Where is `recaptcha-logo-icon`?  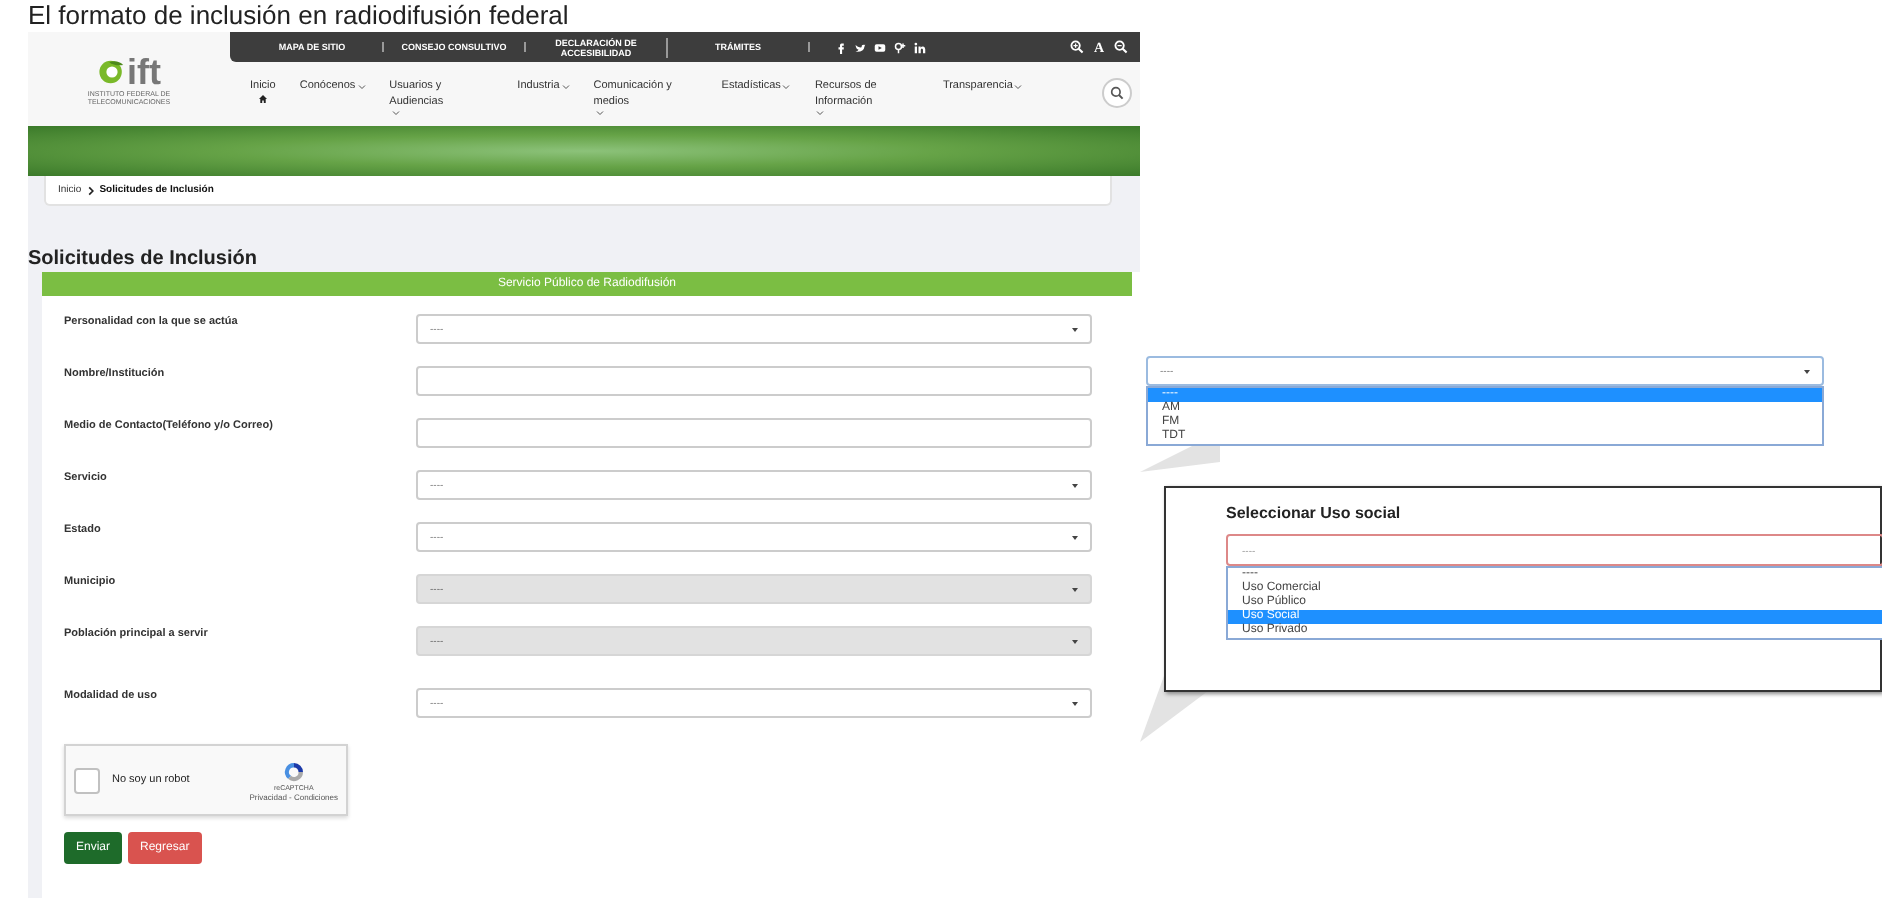 recaptcha-logo-icon is located at coordinates (293, 771).